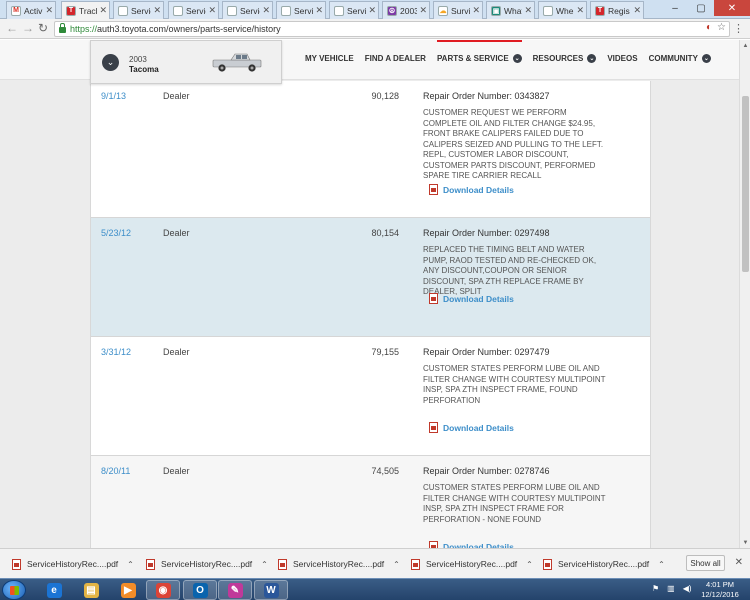 Image resolution: width=750 pixels, height=600 pixels. I want to click on service-mileage: 90,128, so click(385, 96).